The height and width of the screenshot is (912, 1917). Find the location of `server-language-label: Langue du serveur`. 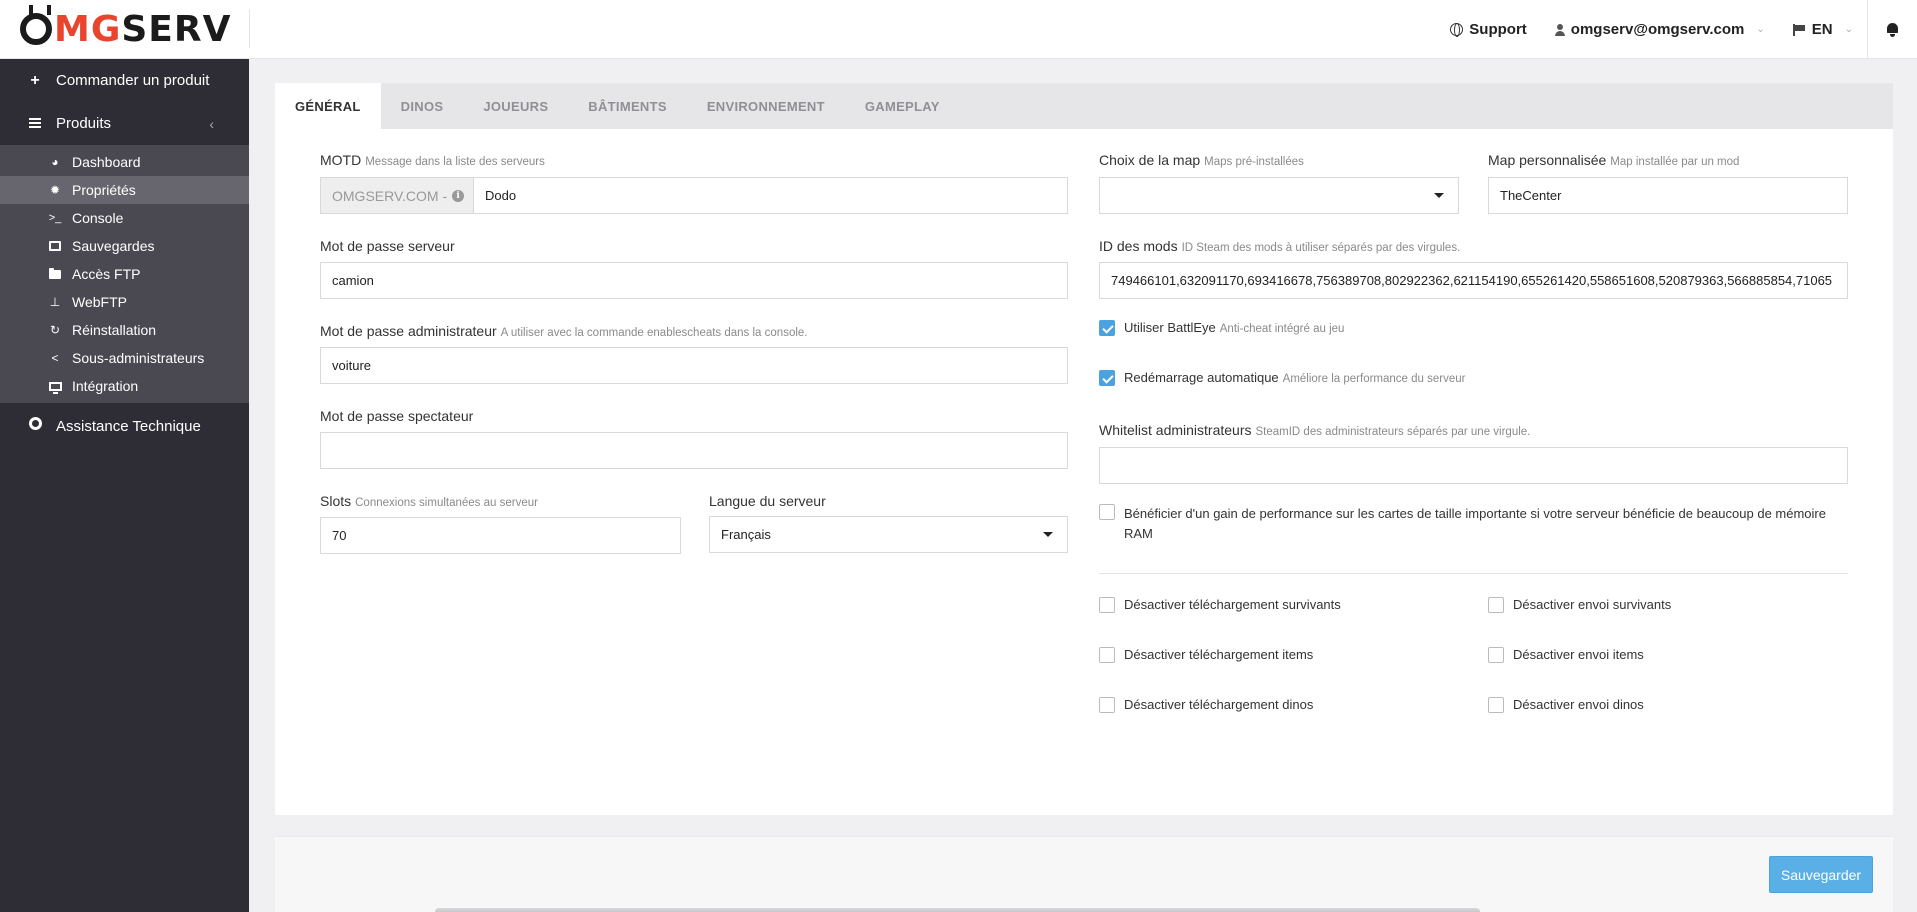

server-language-label: Langue du serveur is located at coordinates (767, 501).